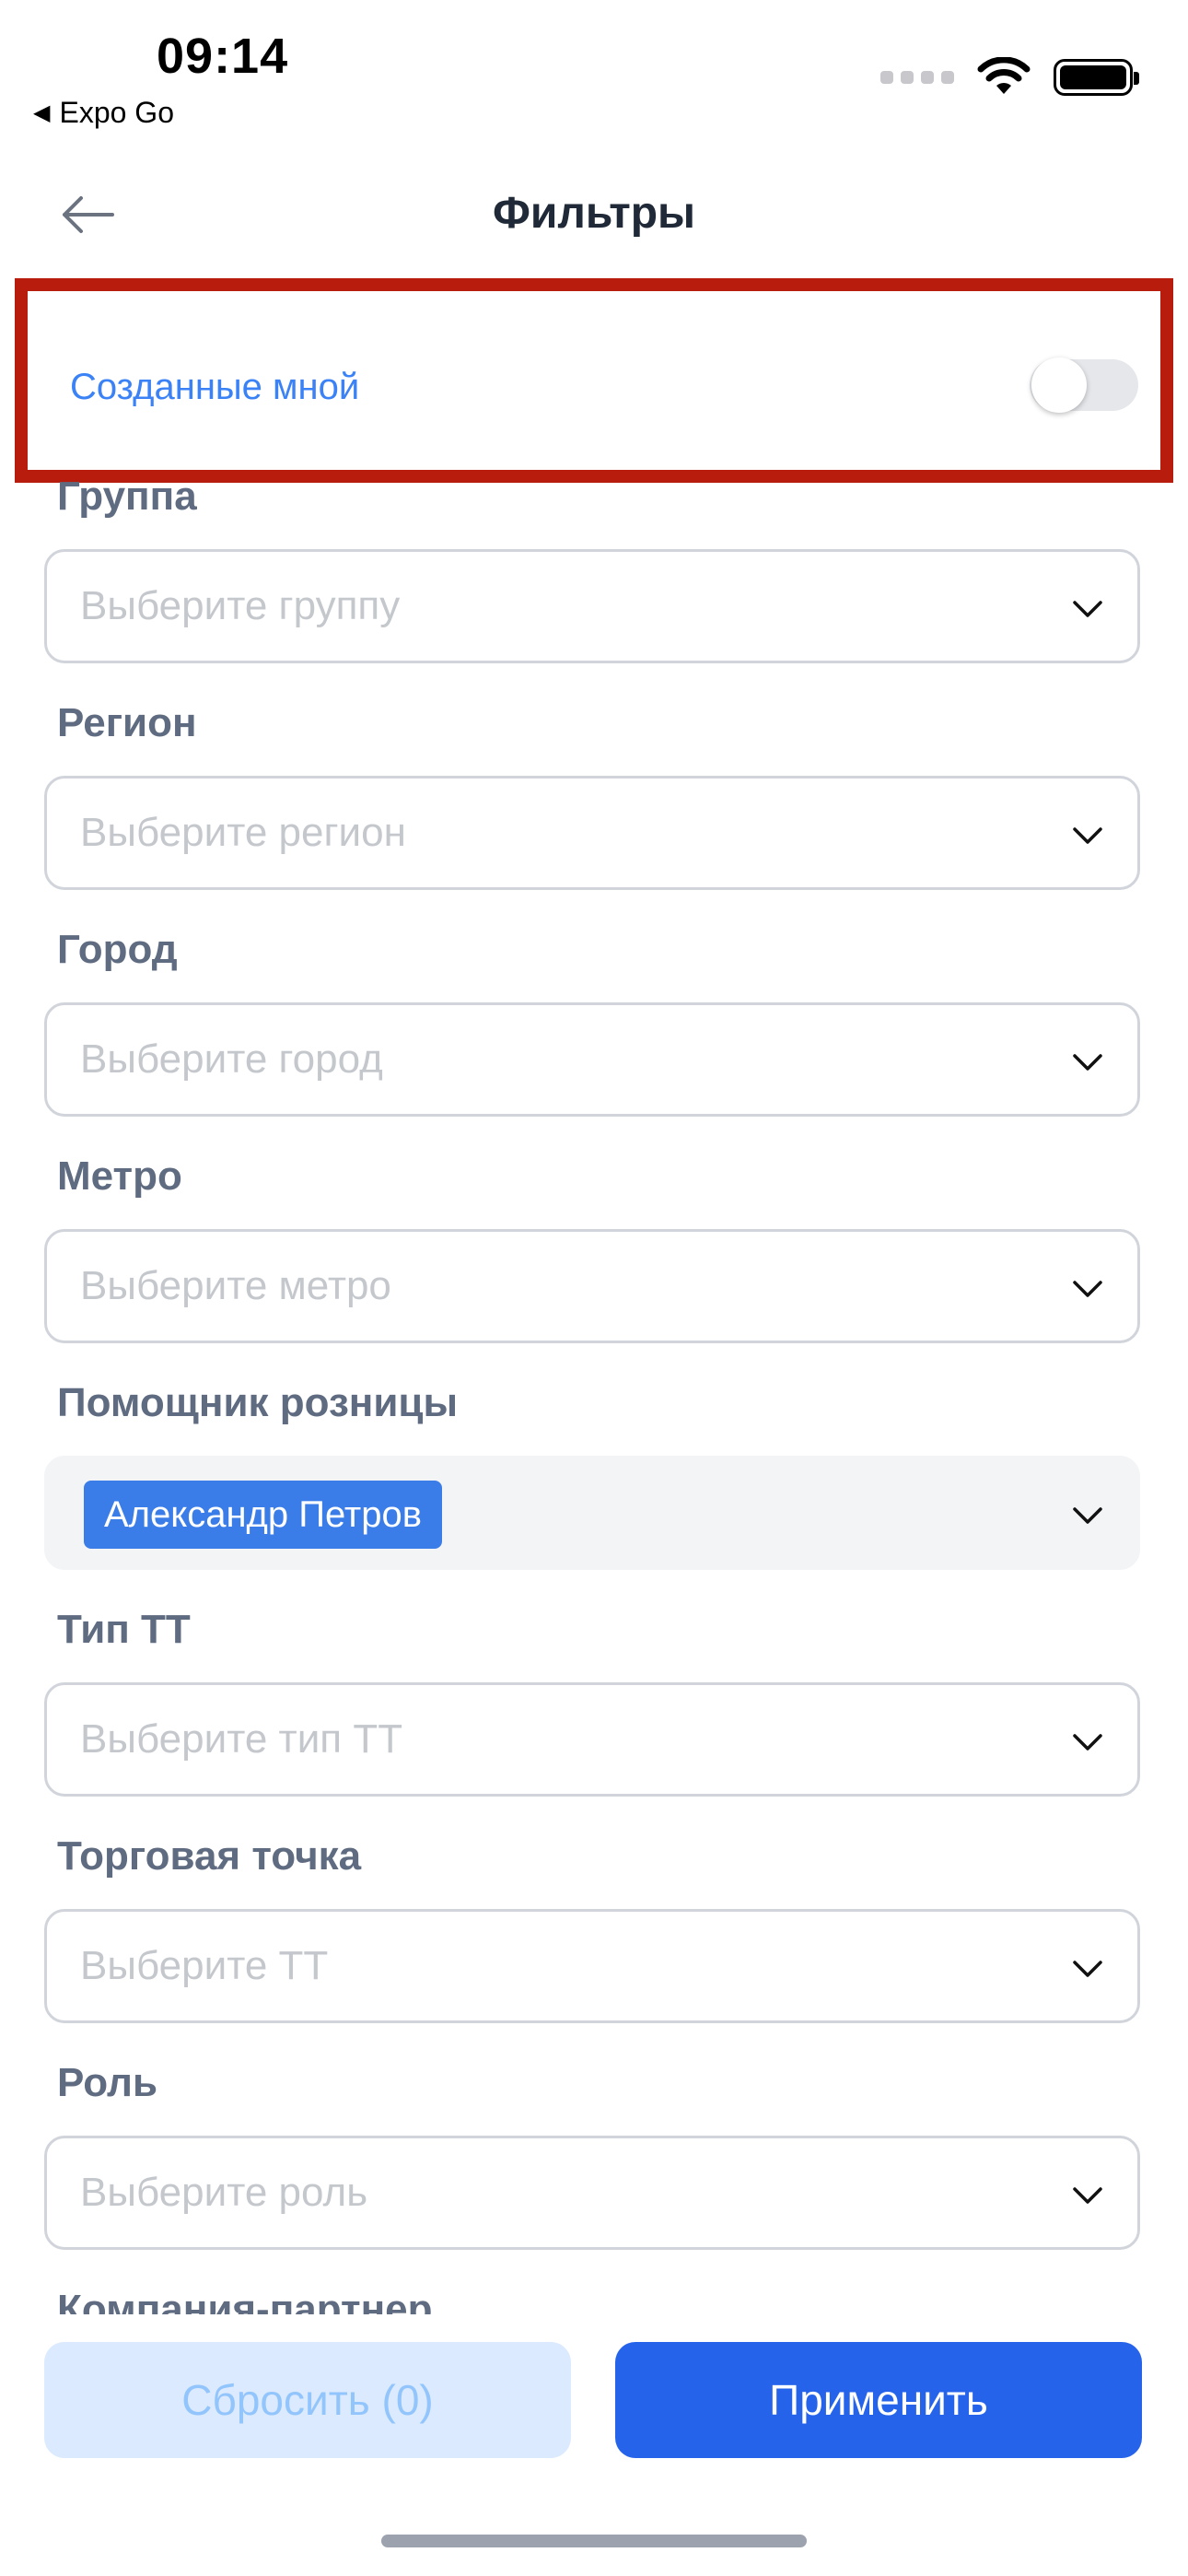 The image size is (1188, 2576). I want to click on back-to-app-link: ◀ Expo Go, so click(103, 113).